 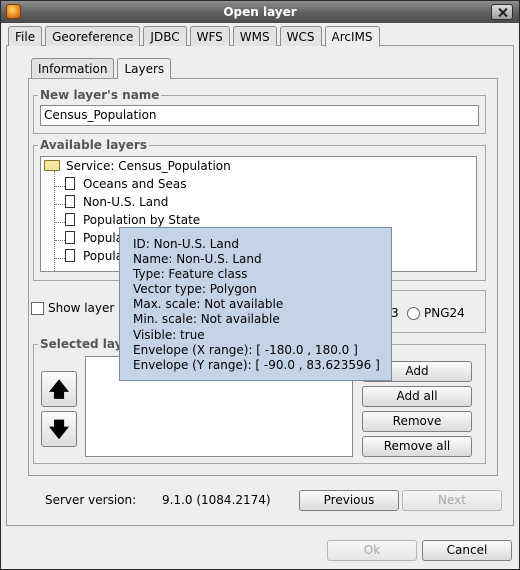 What do you see at coordinates (126, 202) in the screenshot?
I see `list-item-label: Non-U.S. Land` at bounding box center [126, 202].